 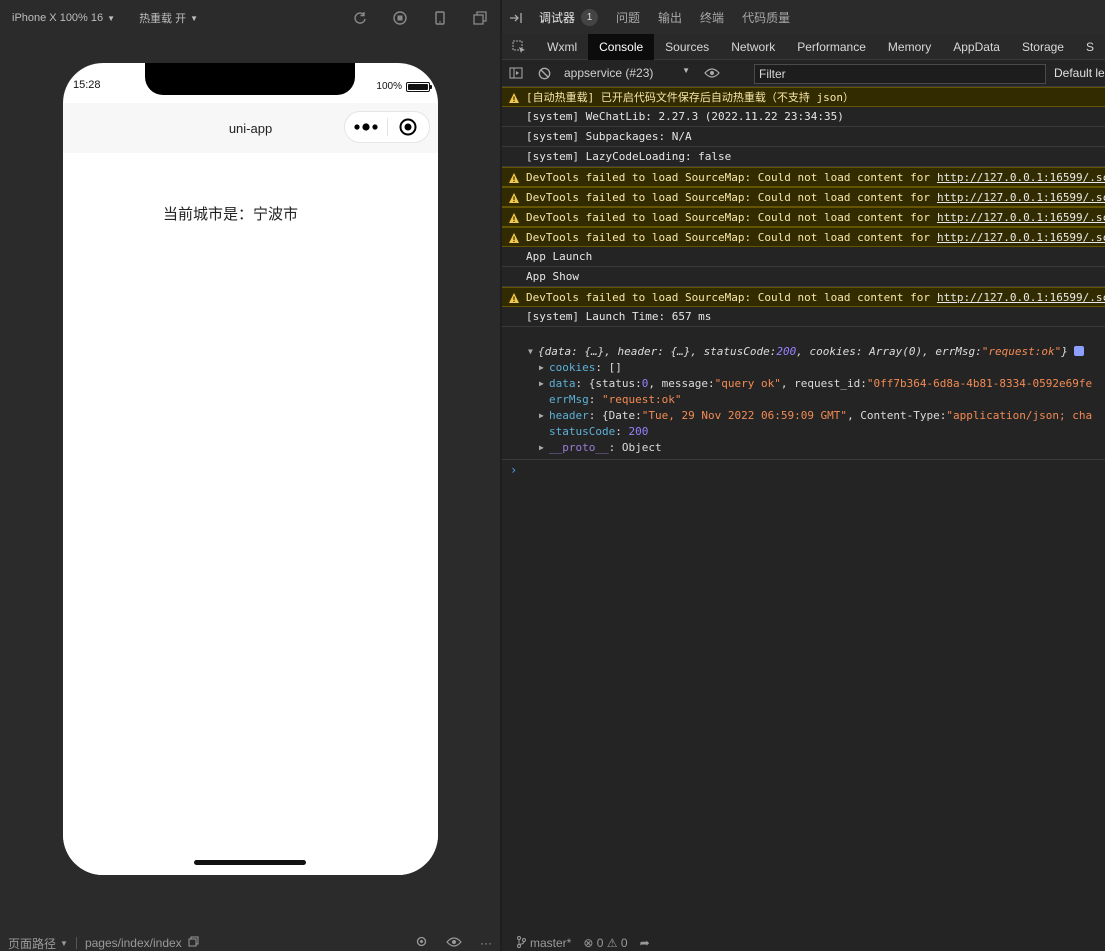 What do you see at coordinates (628, 18) in the screenshot?
I see `tab-issues: 问题` at bounding box center [628, 18].